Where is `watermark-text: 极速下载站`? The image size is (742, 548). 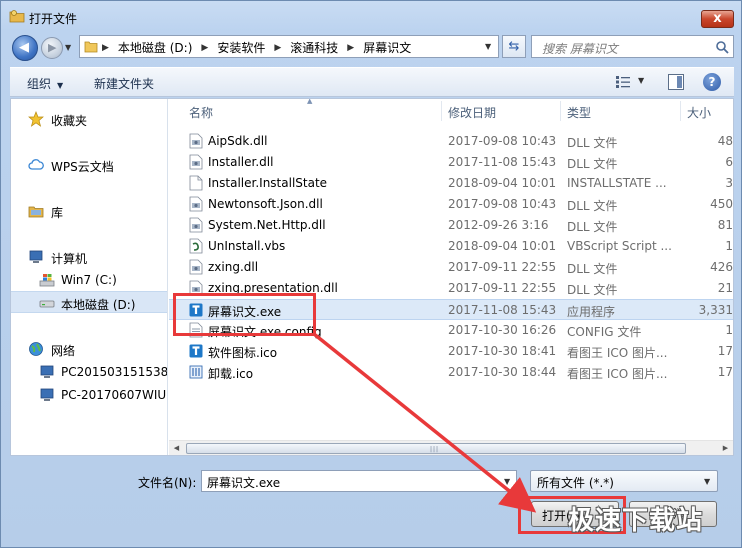 watermark-text: 极速下载站 is located at coordinates (636, 521).